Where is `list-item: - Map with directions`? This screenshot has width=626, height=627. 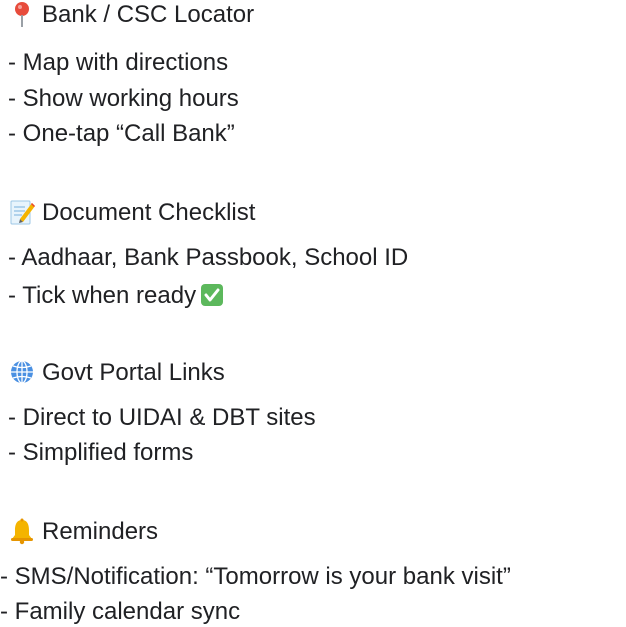 list-item: - Map with directions is located at coordinates (118, 62).